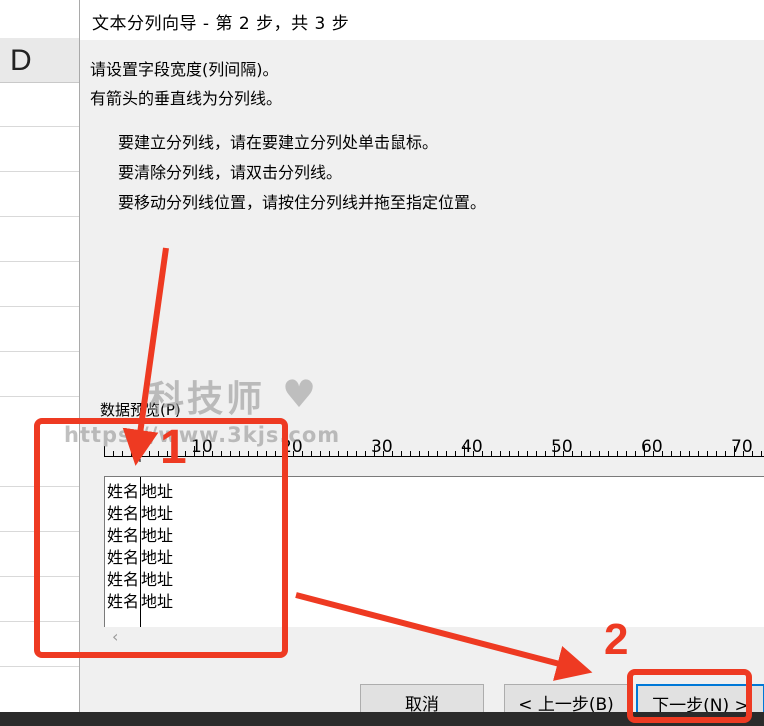 Image resolution: width=764 pixels, height=726 pixels. What do you see at coordinates (39, 60) in the screenshot?
I see `column-header-d: D` at bounding box center [39, 60].